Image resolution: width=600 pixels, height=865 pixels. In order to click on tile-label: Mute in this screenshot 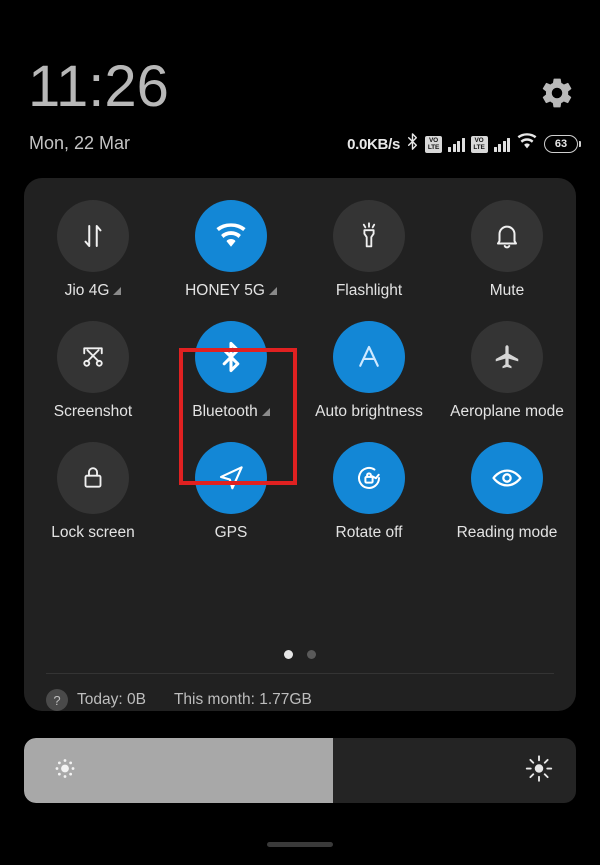, I will do `click(507, 290)`.